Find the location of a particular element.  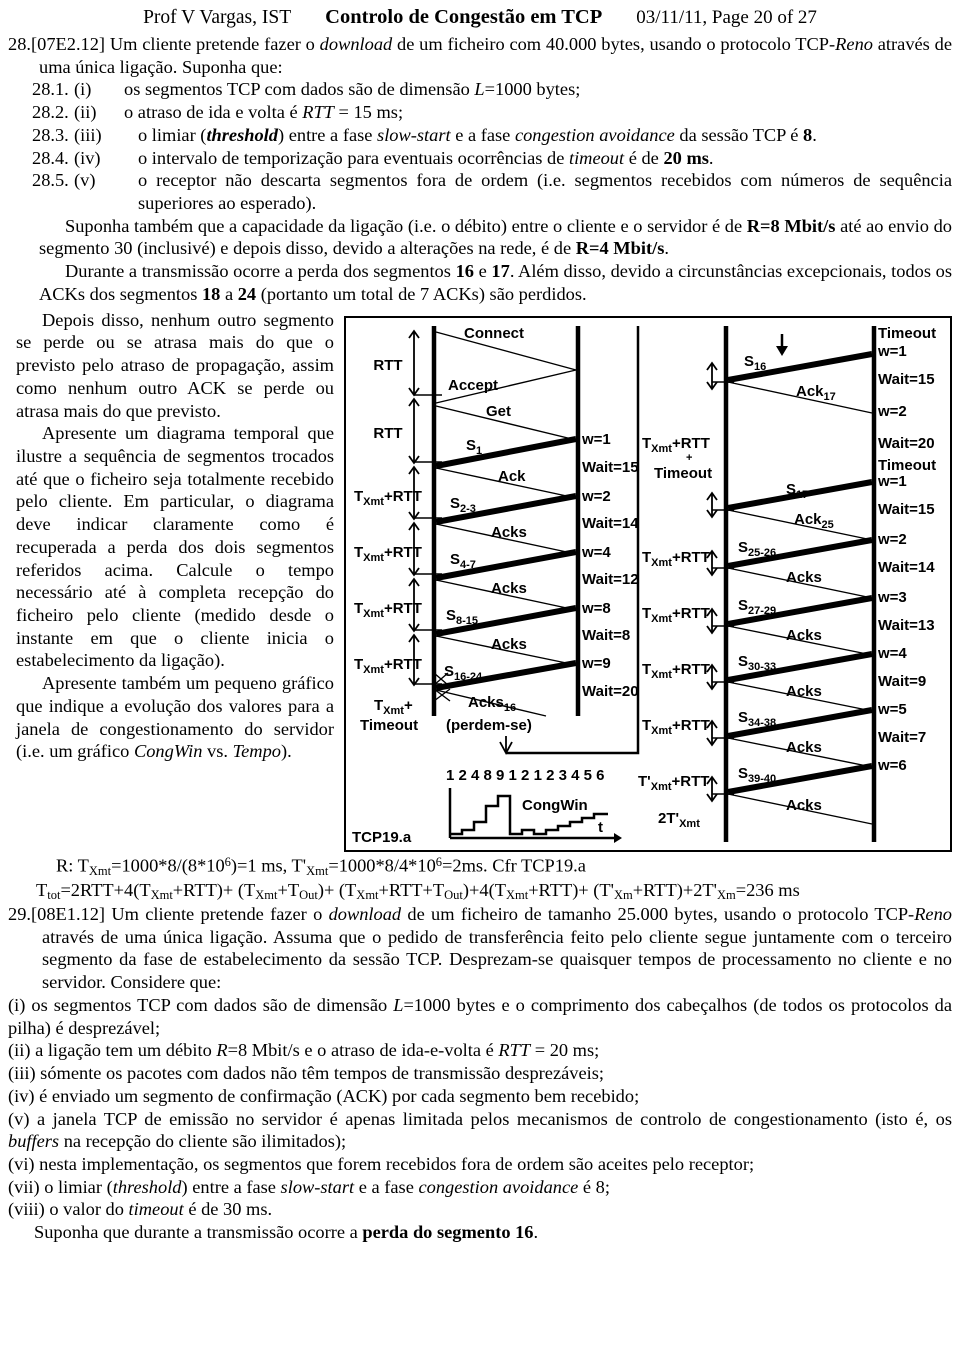

fig-right-win-w2-a: w=2 is located at coordinates (892, 411).